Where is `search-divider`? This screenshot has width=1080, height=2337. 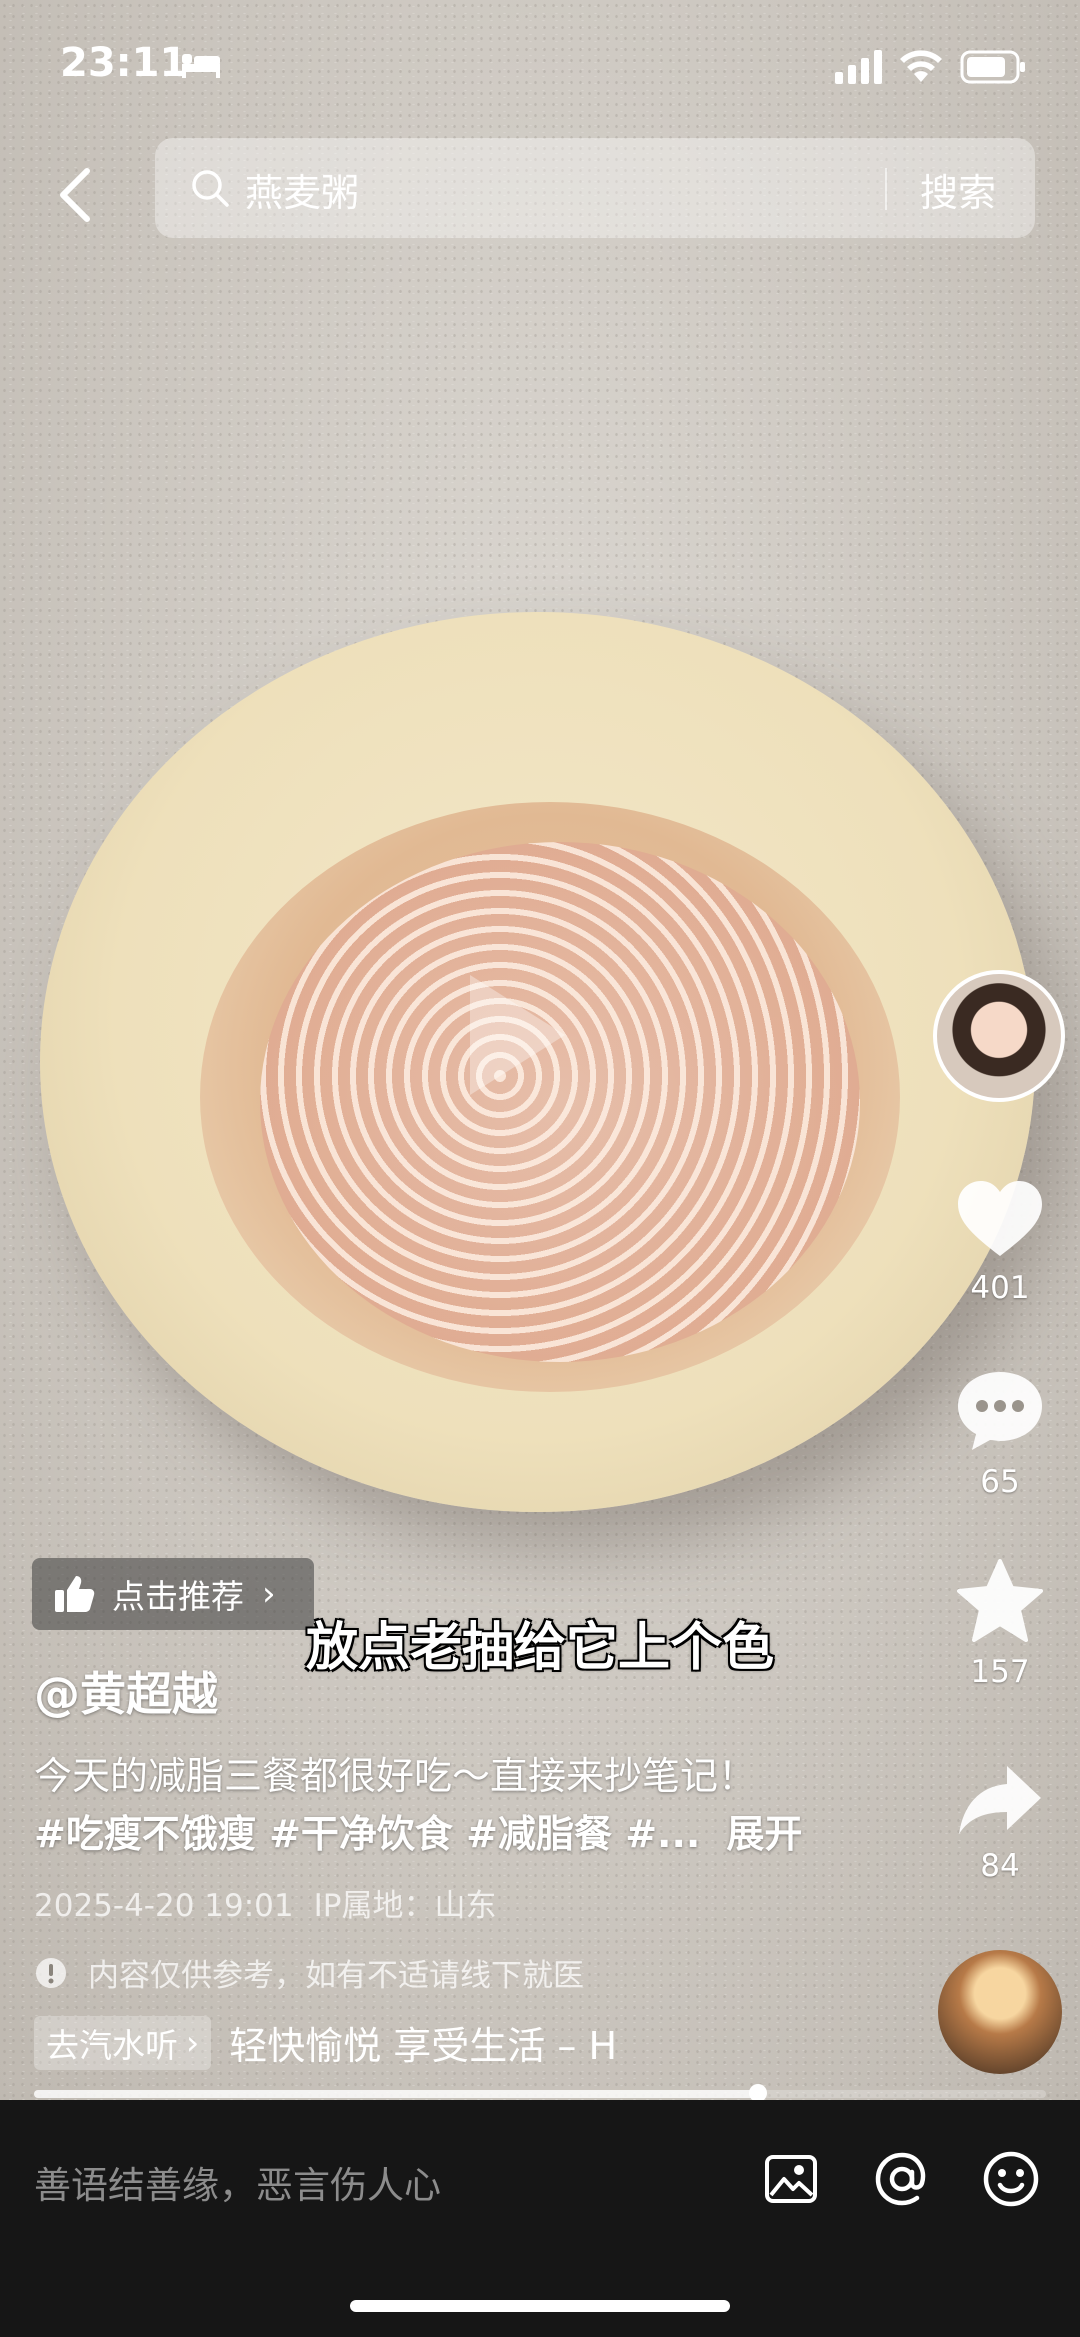 search-divider is located at coordinates (886, 189).